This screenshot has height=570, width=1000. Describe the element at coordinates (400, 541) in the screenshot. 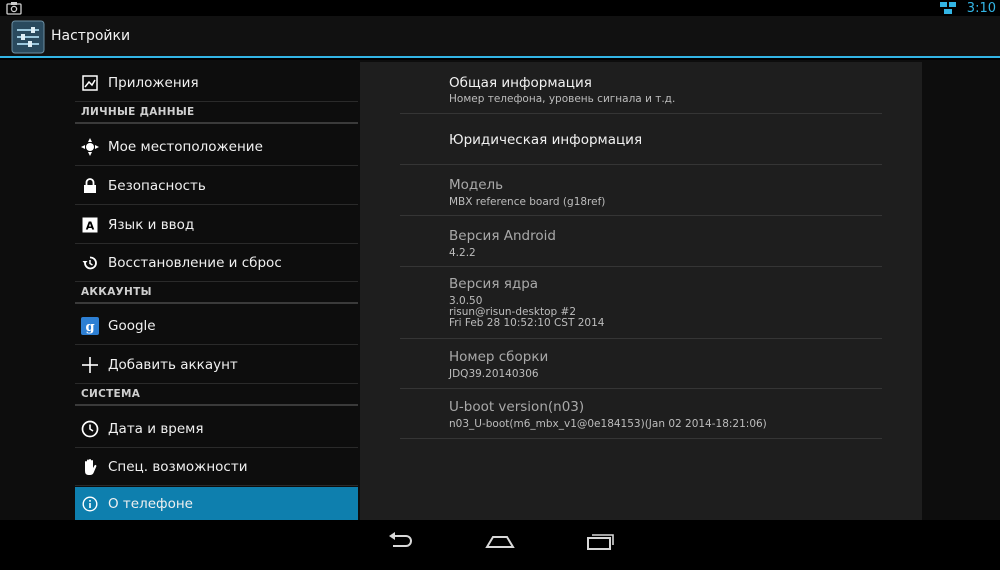

I see `back-button` at that location.